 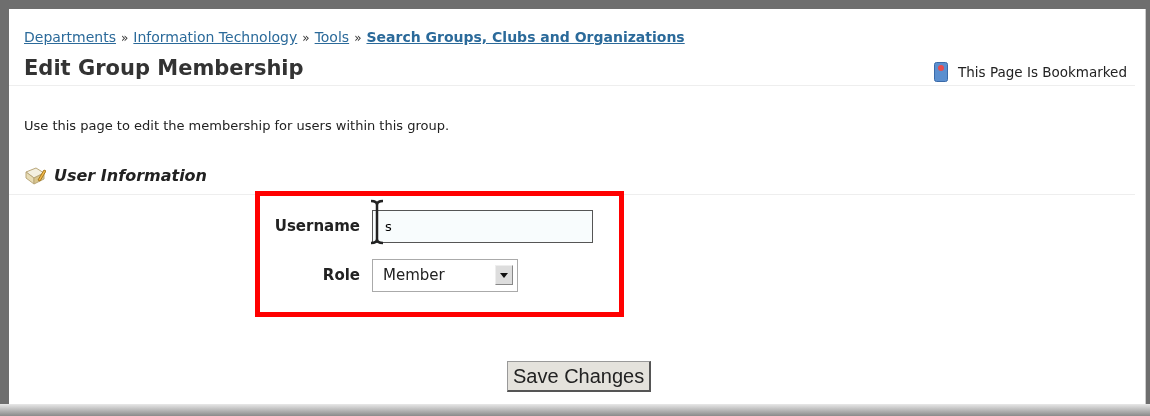 I want to click on notepad-icon, so click(x=35, y=175).